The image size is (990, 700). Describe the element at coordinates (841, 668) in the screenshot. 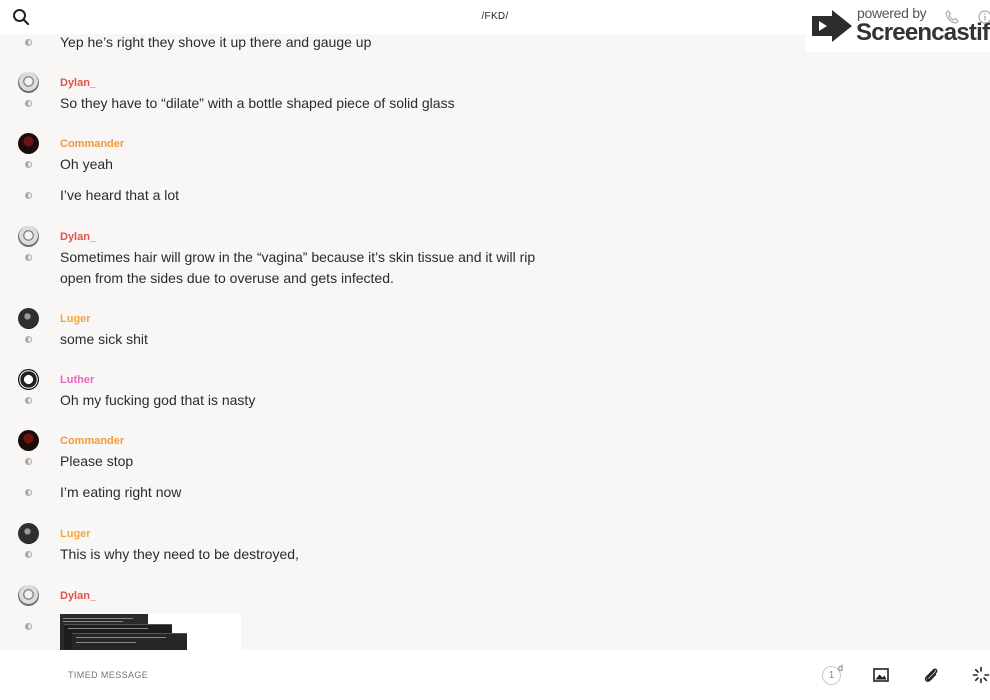

I see `timer-unit-label: d` at that location.